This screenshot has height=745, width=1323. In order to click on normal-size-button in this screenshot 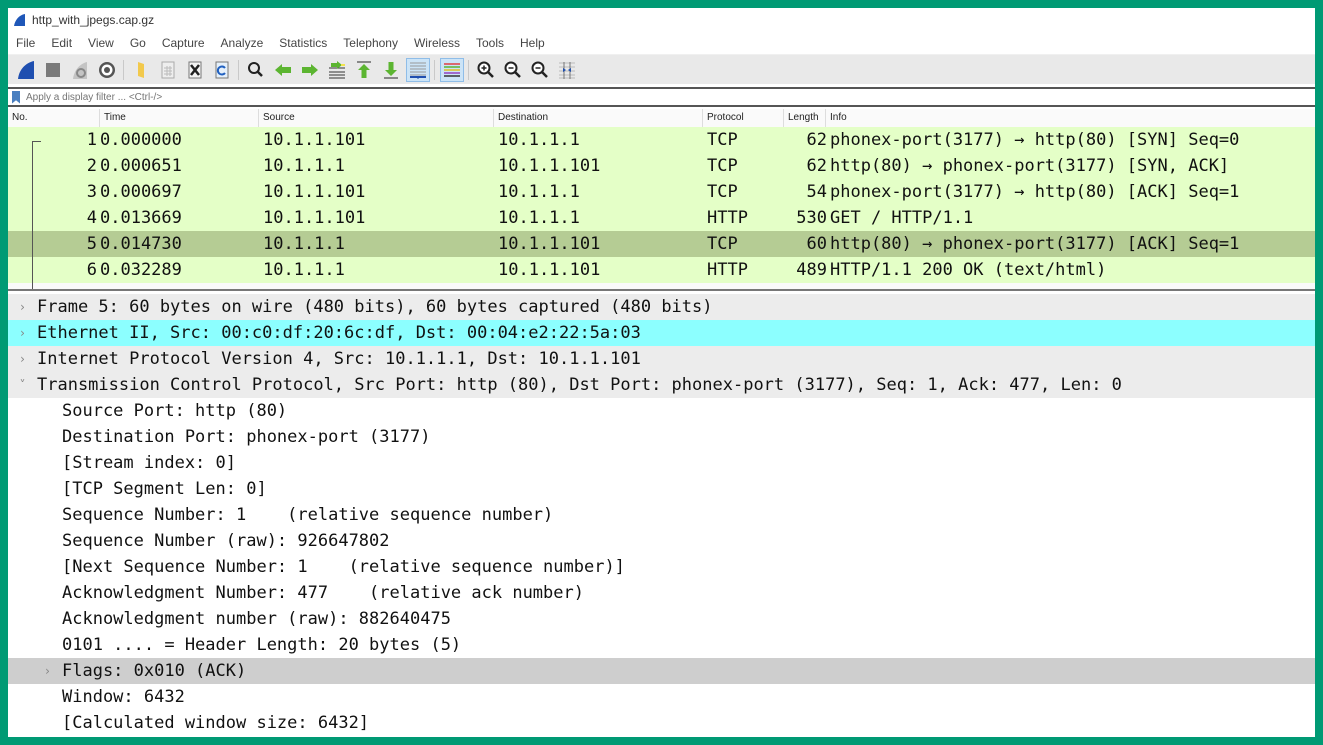, I will do `click(540, 70)`.